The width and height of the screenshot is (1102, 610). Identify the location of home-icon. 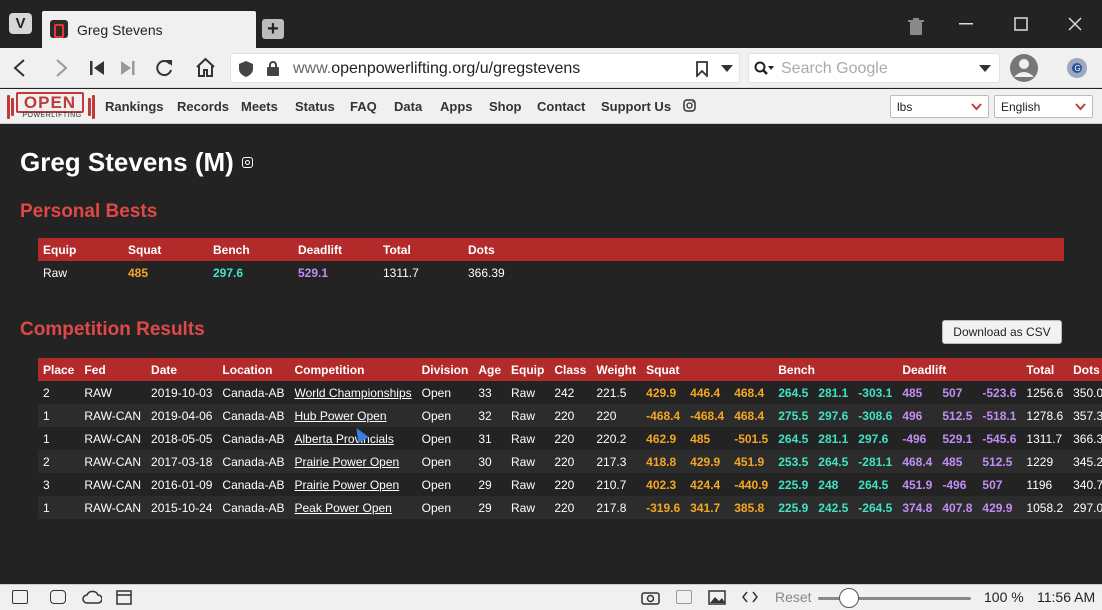
(205, 67).